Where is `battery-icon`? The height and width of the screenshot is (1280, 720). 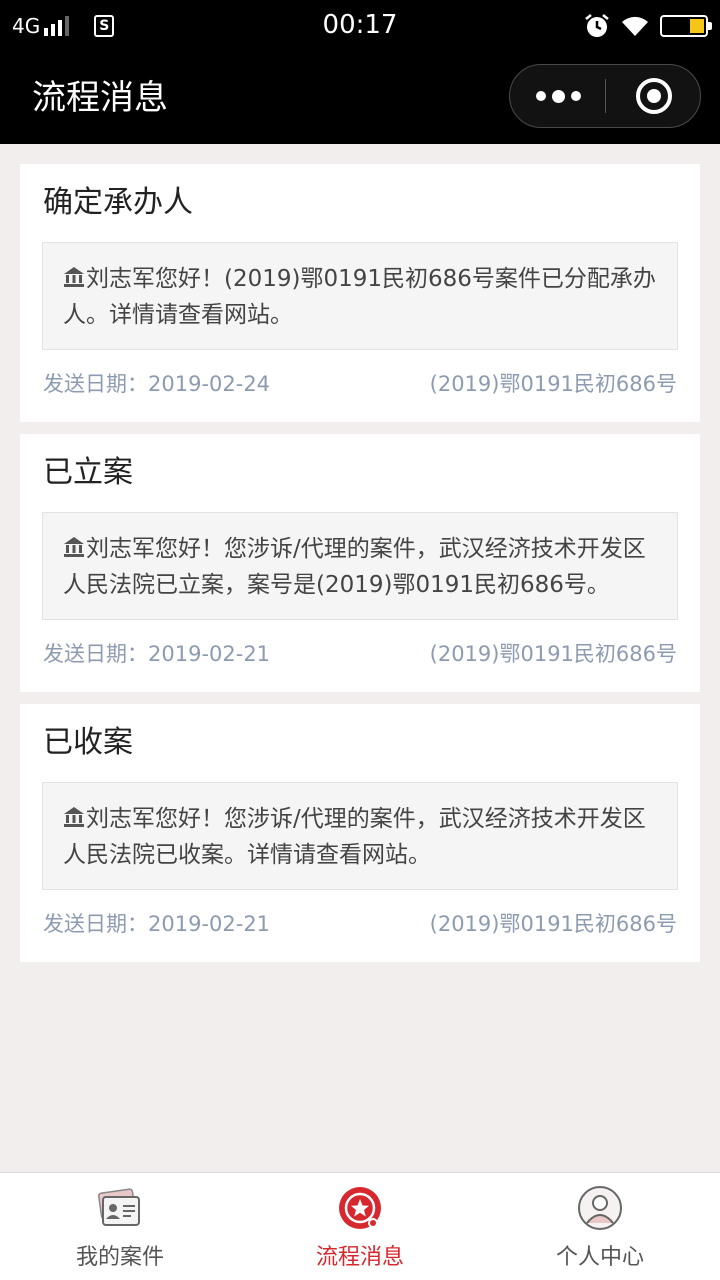
battery-icon is located at coordinates (686, 26).